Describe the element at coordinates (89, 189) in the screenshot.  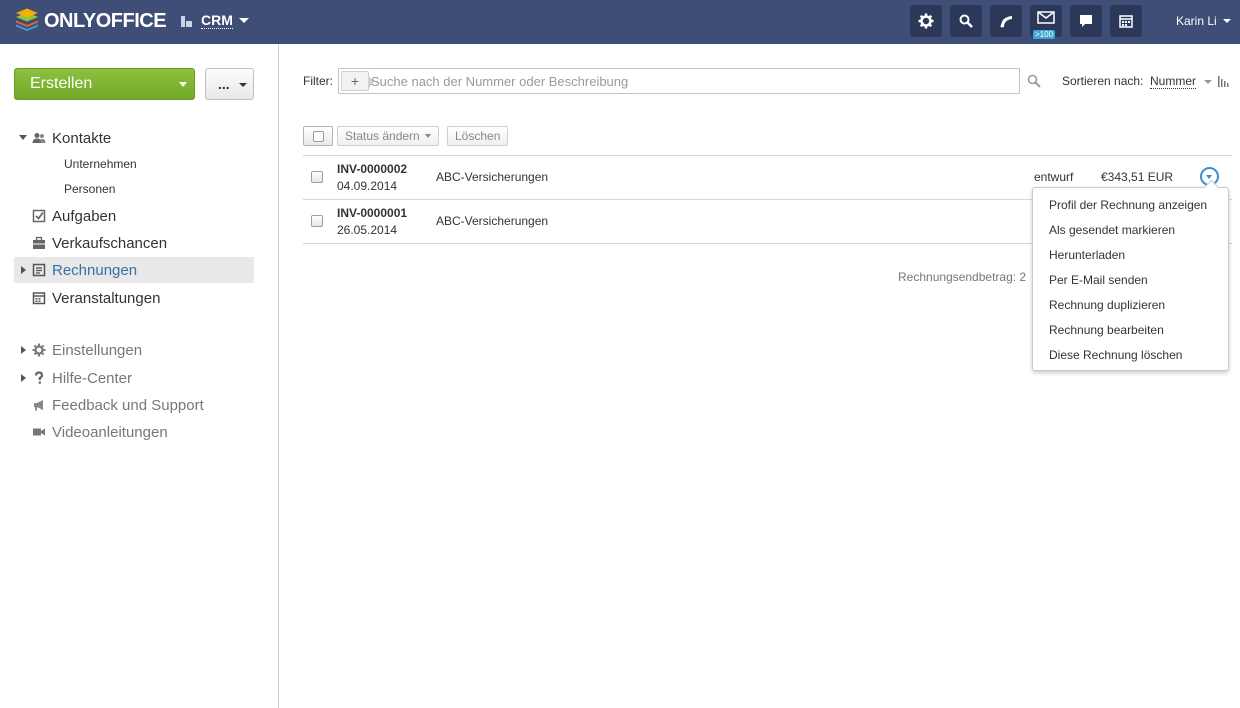
I see `sidebar-subitem-persons: Personen` at that location.